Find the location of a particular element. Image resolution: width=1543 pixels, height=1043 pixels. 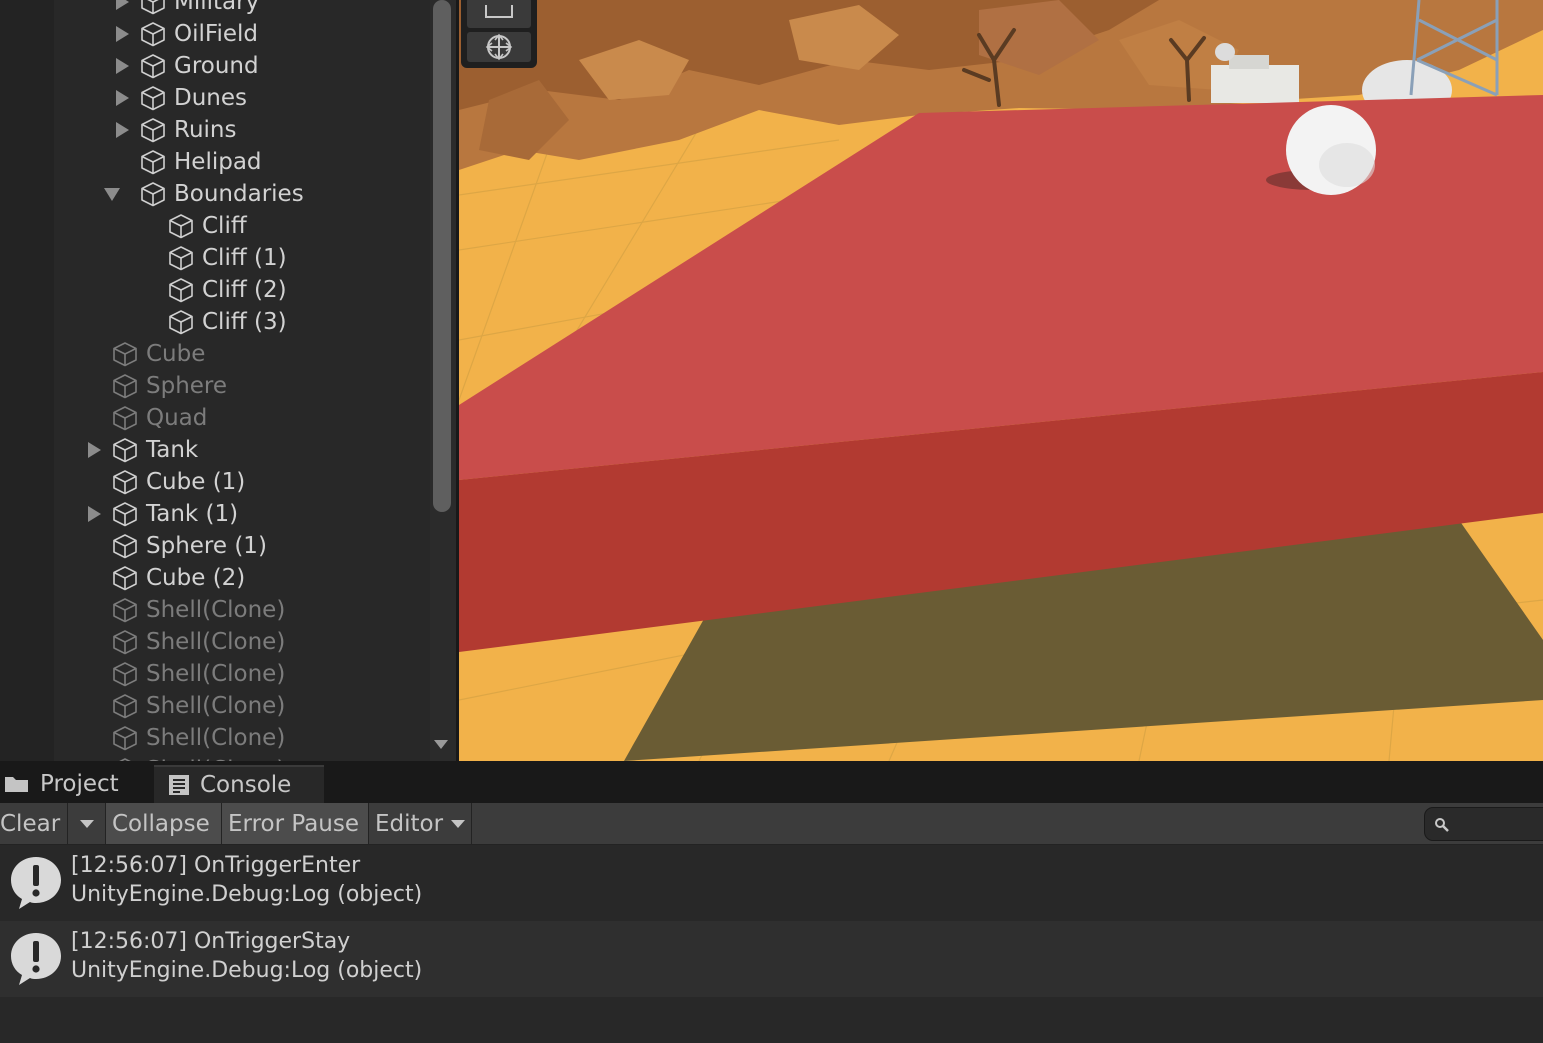

editor-dropdown: Editor is located at coordinates (420, 823).